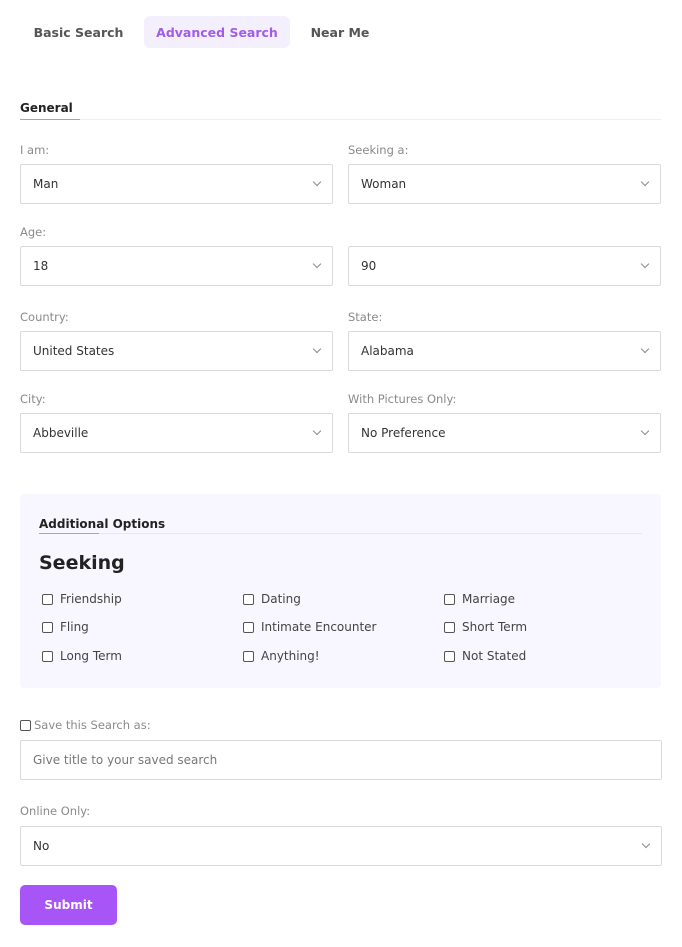 The height and width of the screenshot is (947, 682). Describe the element at coordinates (91, 656) in the screenshot. I see `option-label: Long Term` at that location.